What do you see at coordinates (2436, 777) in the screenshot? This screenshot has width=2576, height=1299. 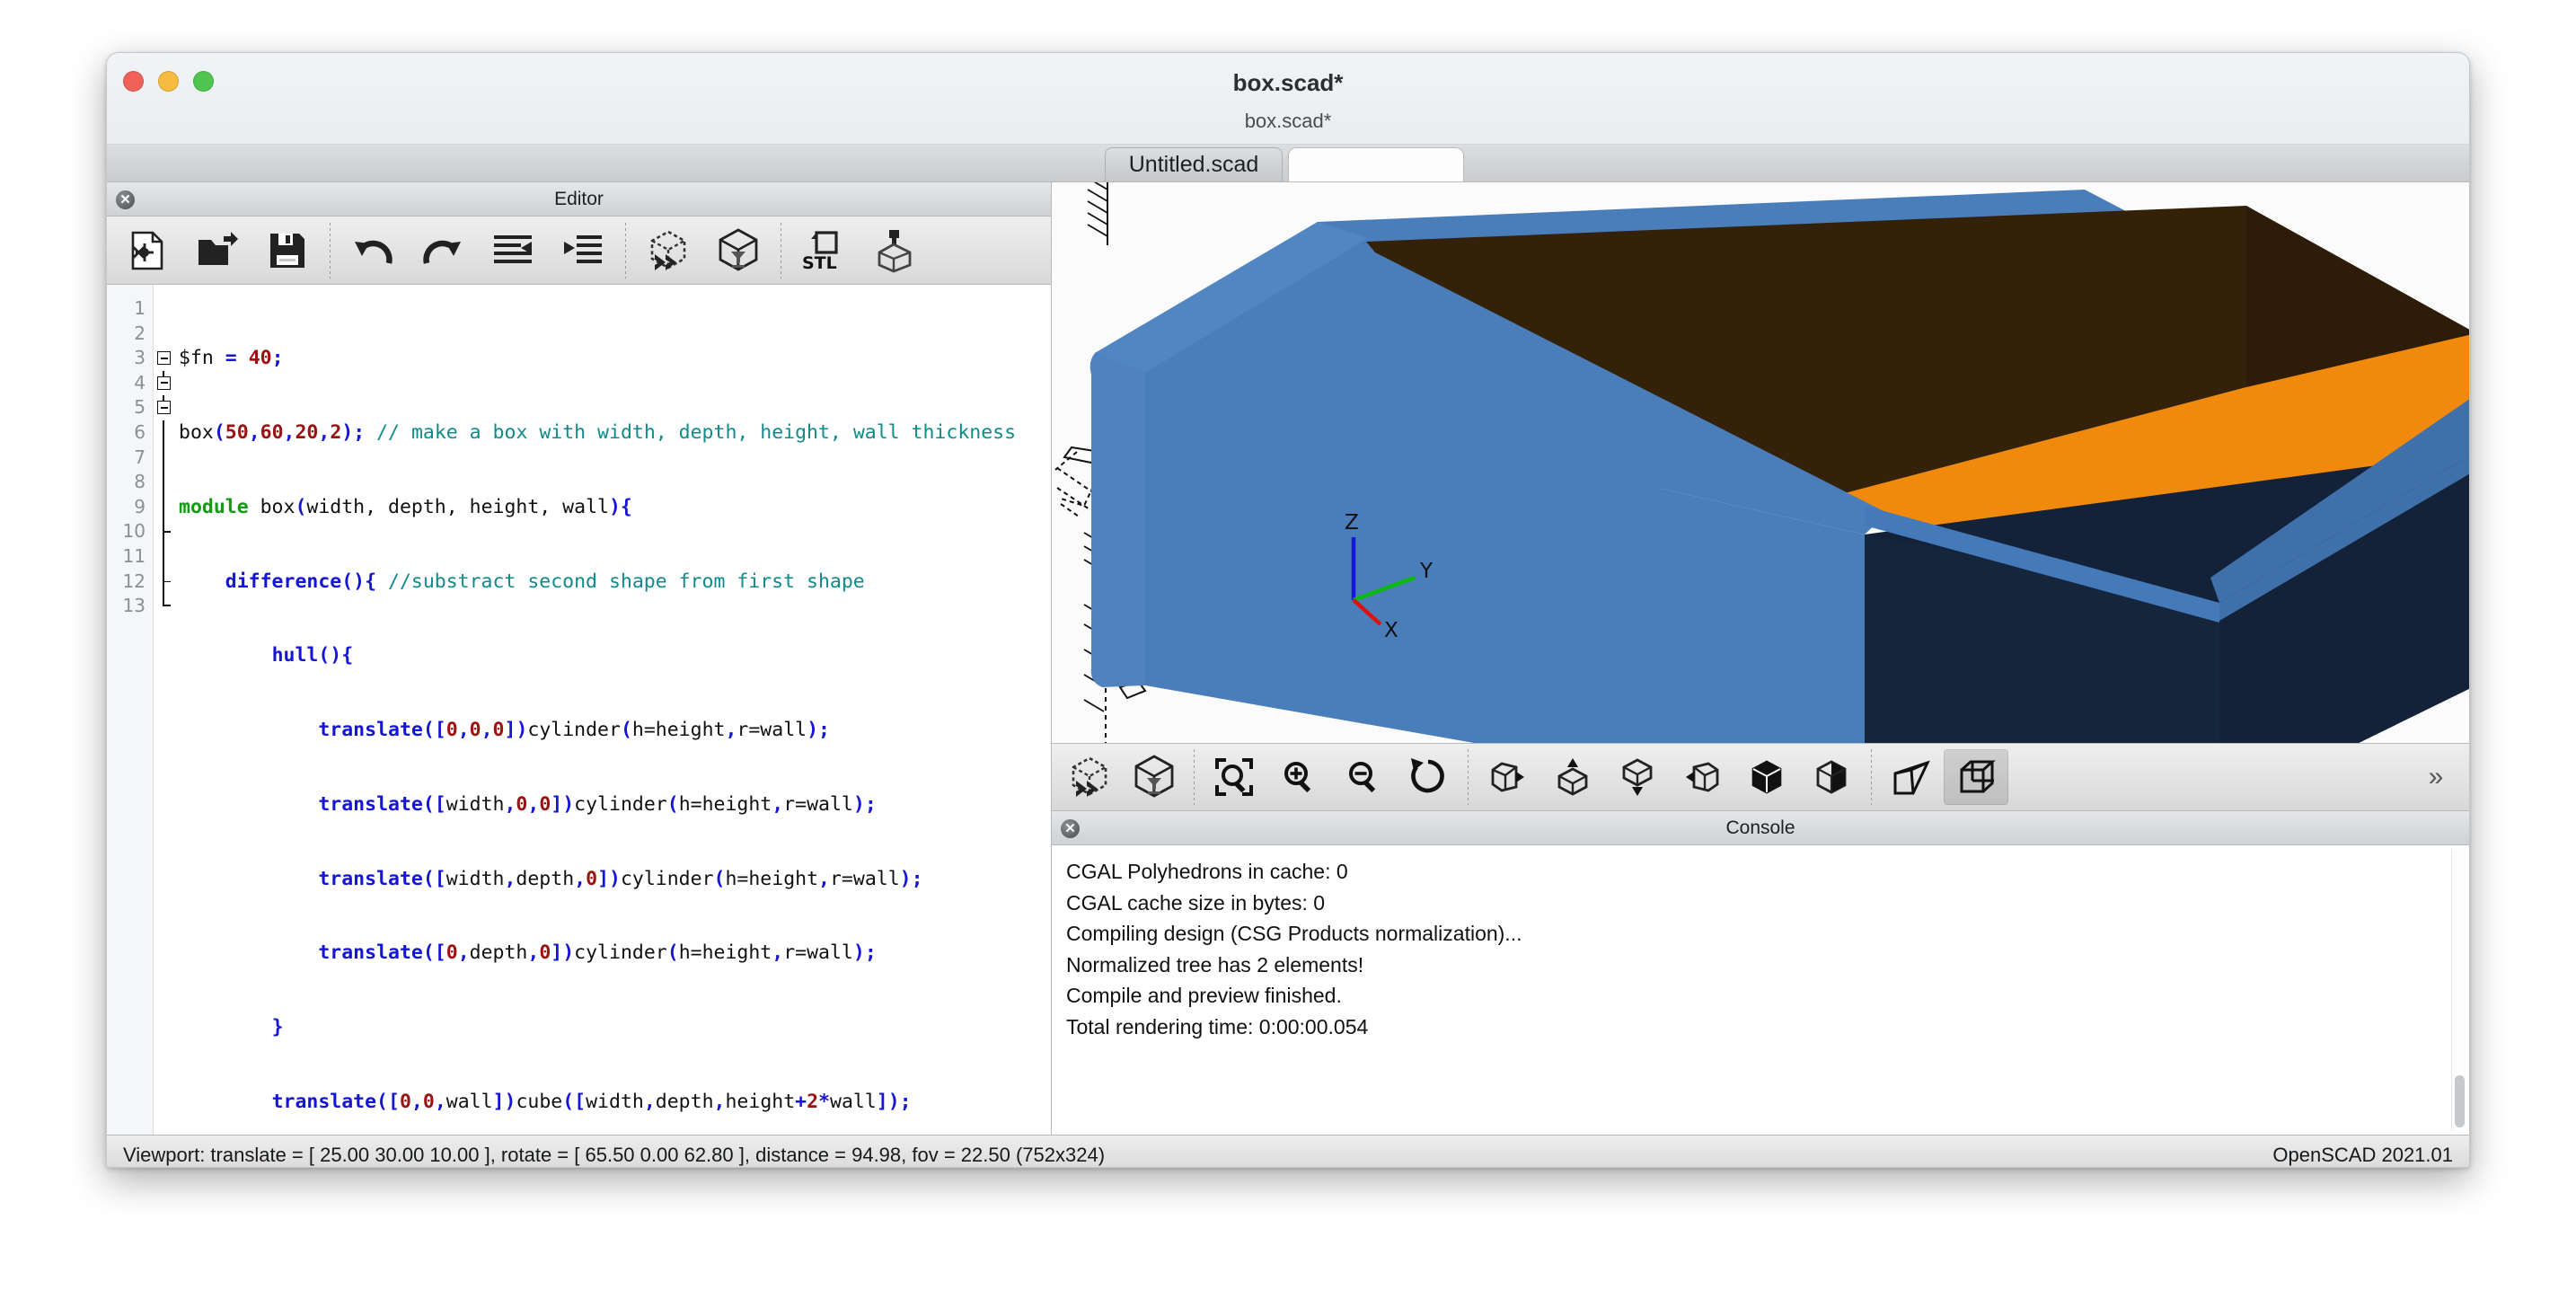 I see `toolbar-overflow-button: »` at bounding box center [2436, 777].